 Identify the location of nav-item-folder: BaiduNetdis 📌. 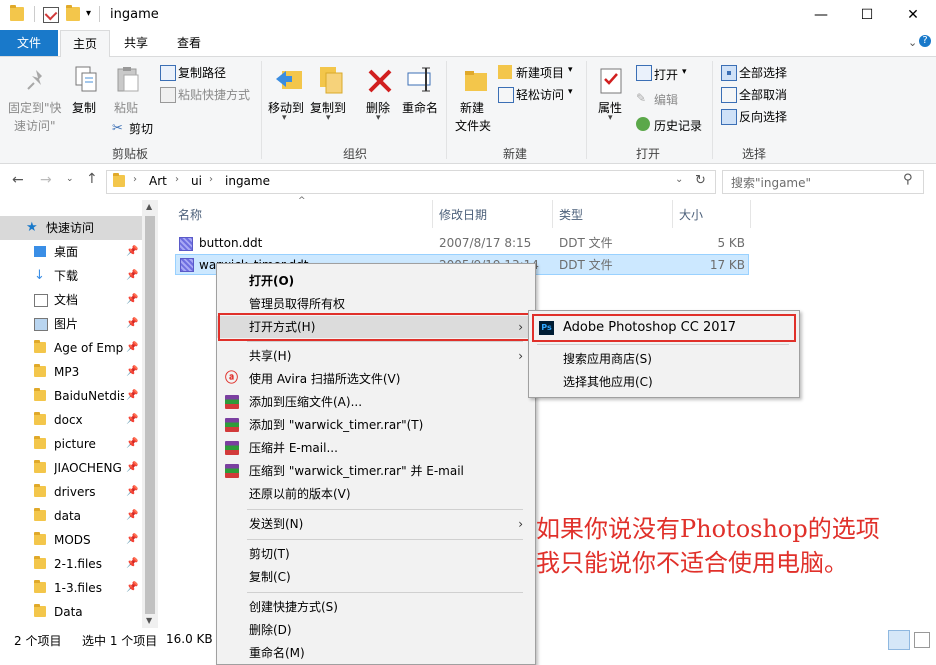
(71, 396).